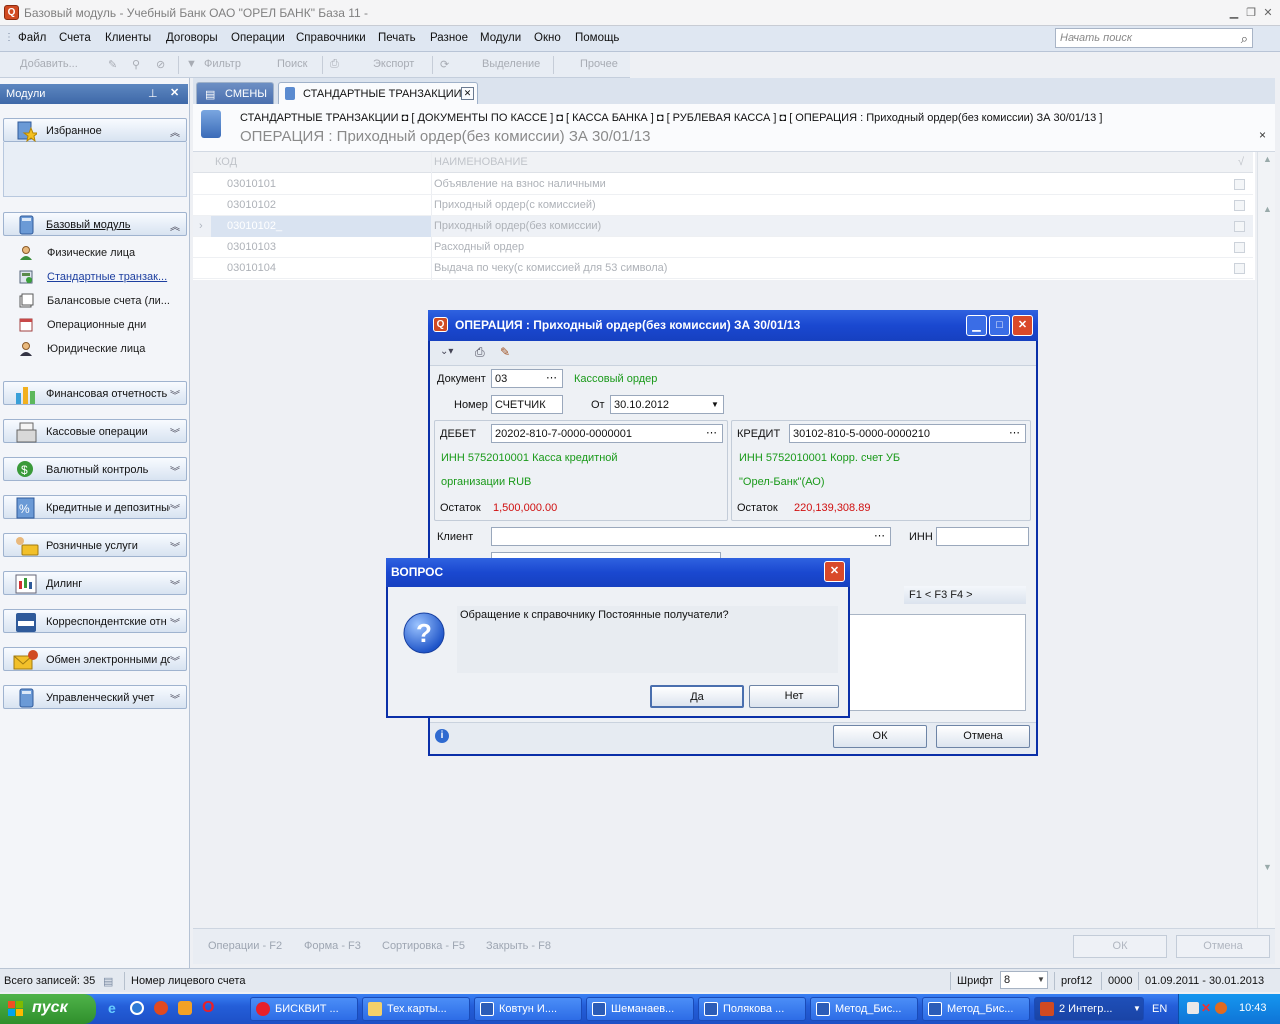 The width and height of the screenshot is (1280, 1024). Describe the element at coordinates (161, 1008) in the screenshot. I see `firefox-icon` at that location.